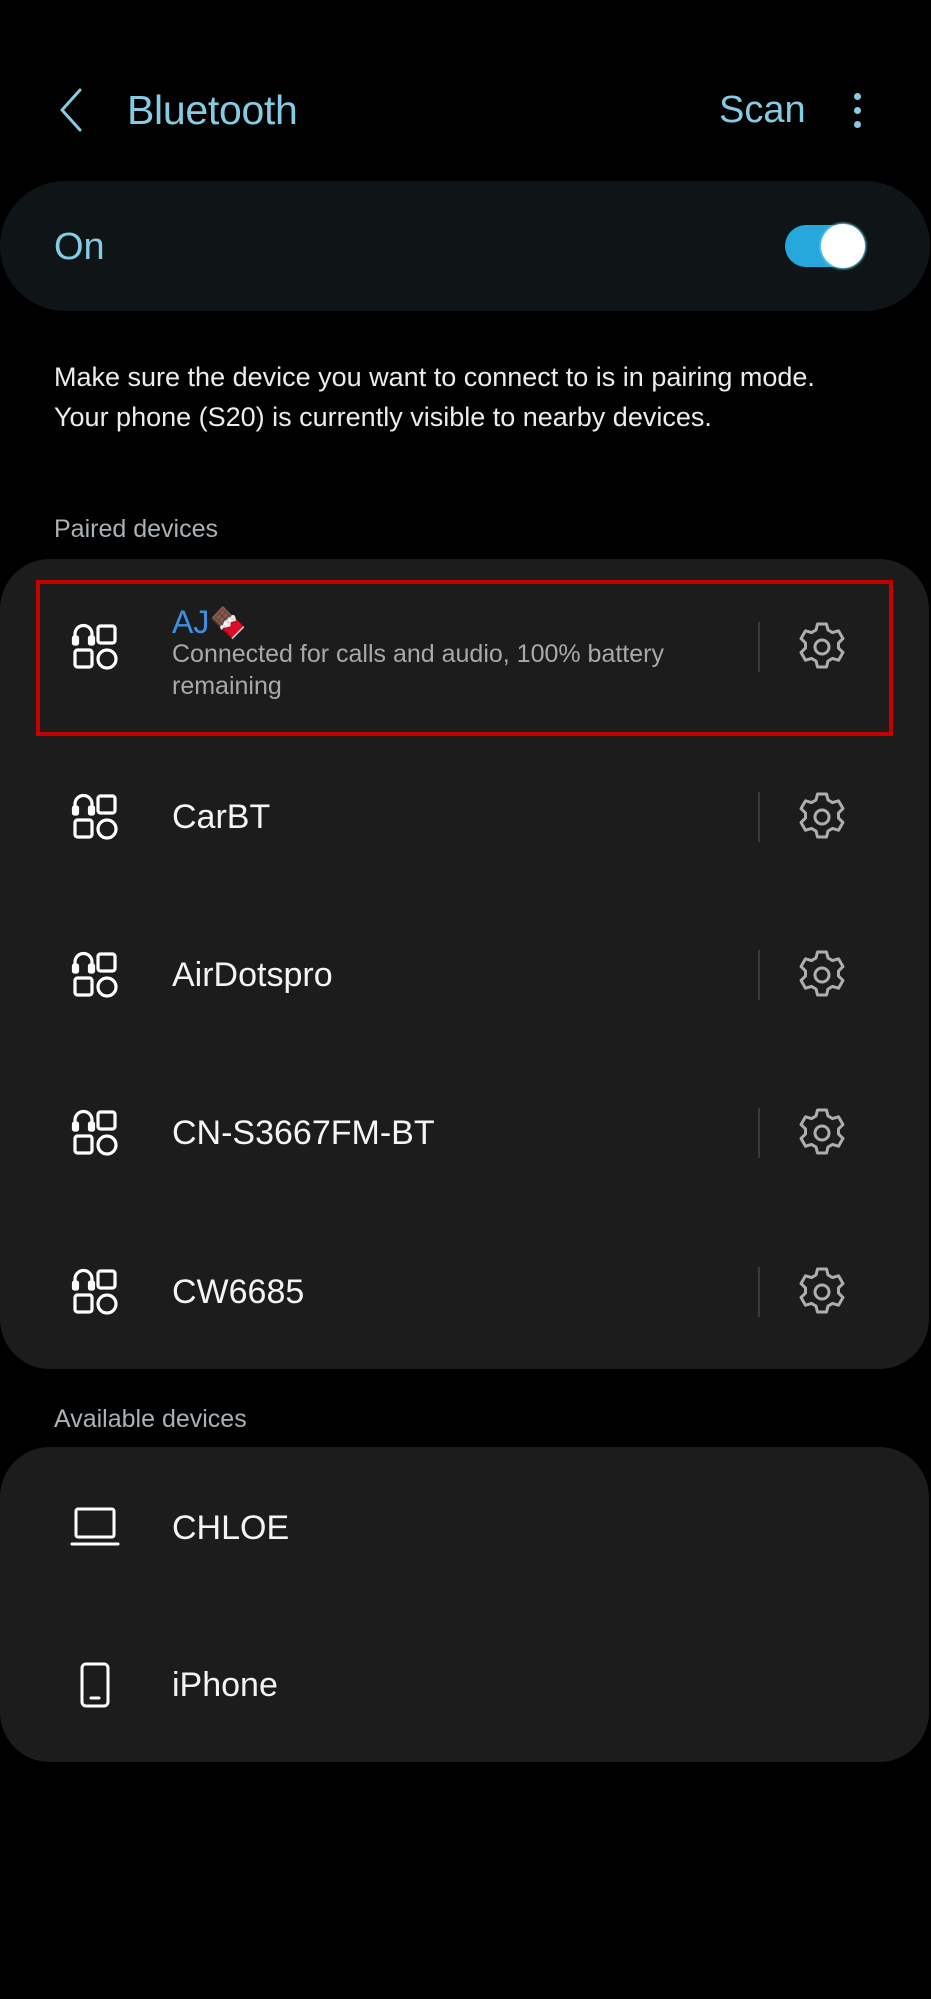 This screenshot has height=1999, width=931. I want to click on bluetooth-toggle, so click(824, 246).